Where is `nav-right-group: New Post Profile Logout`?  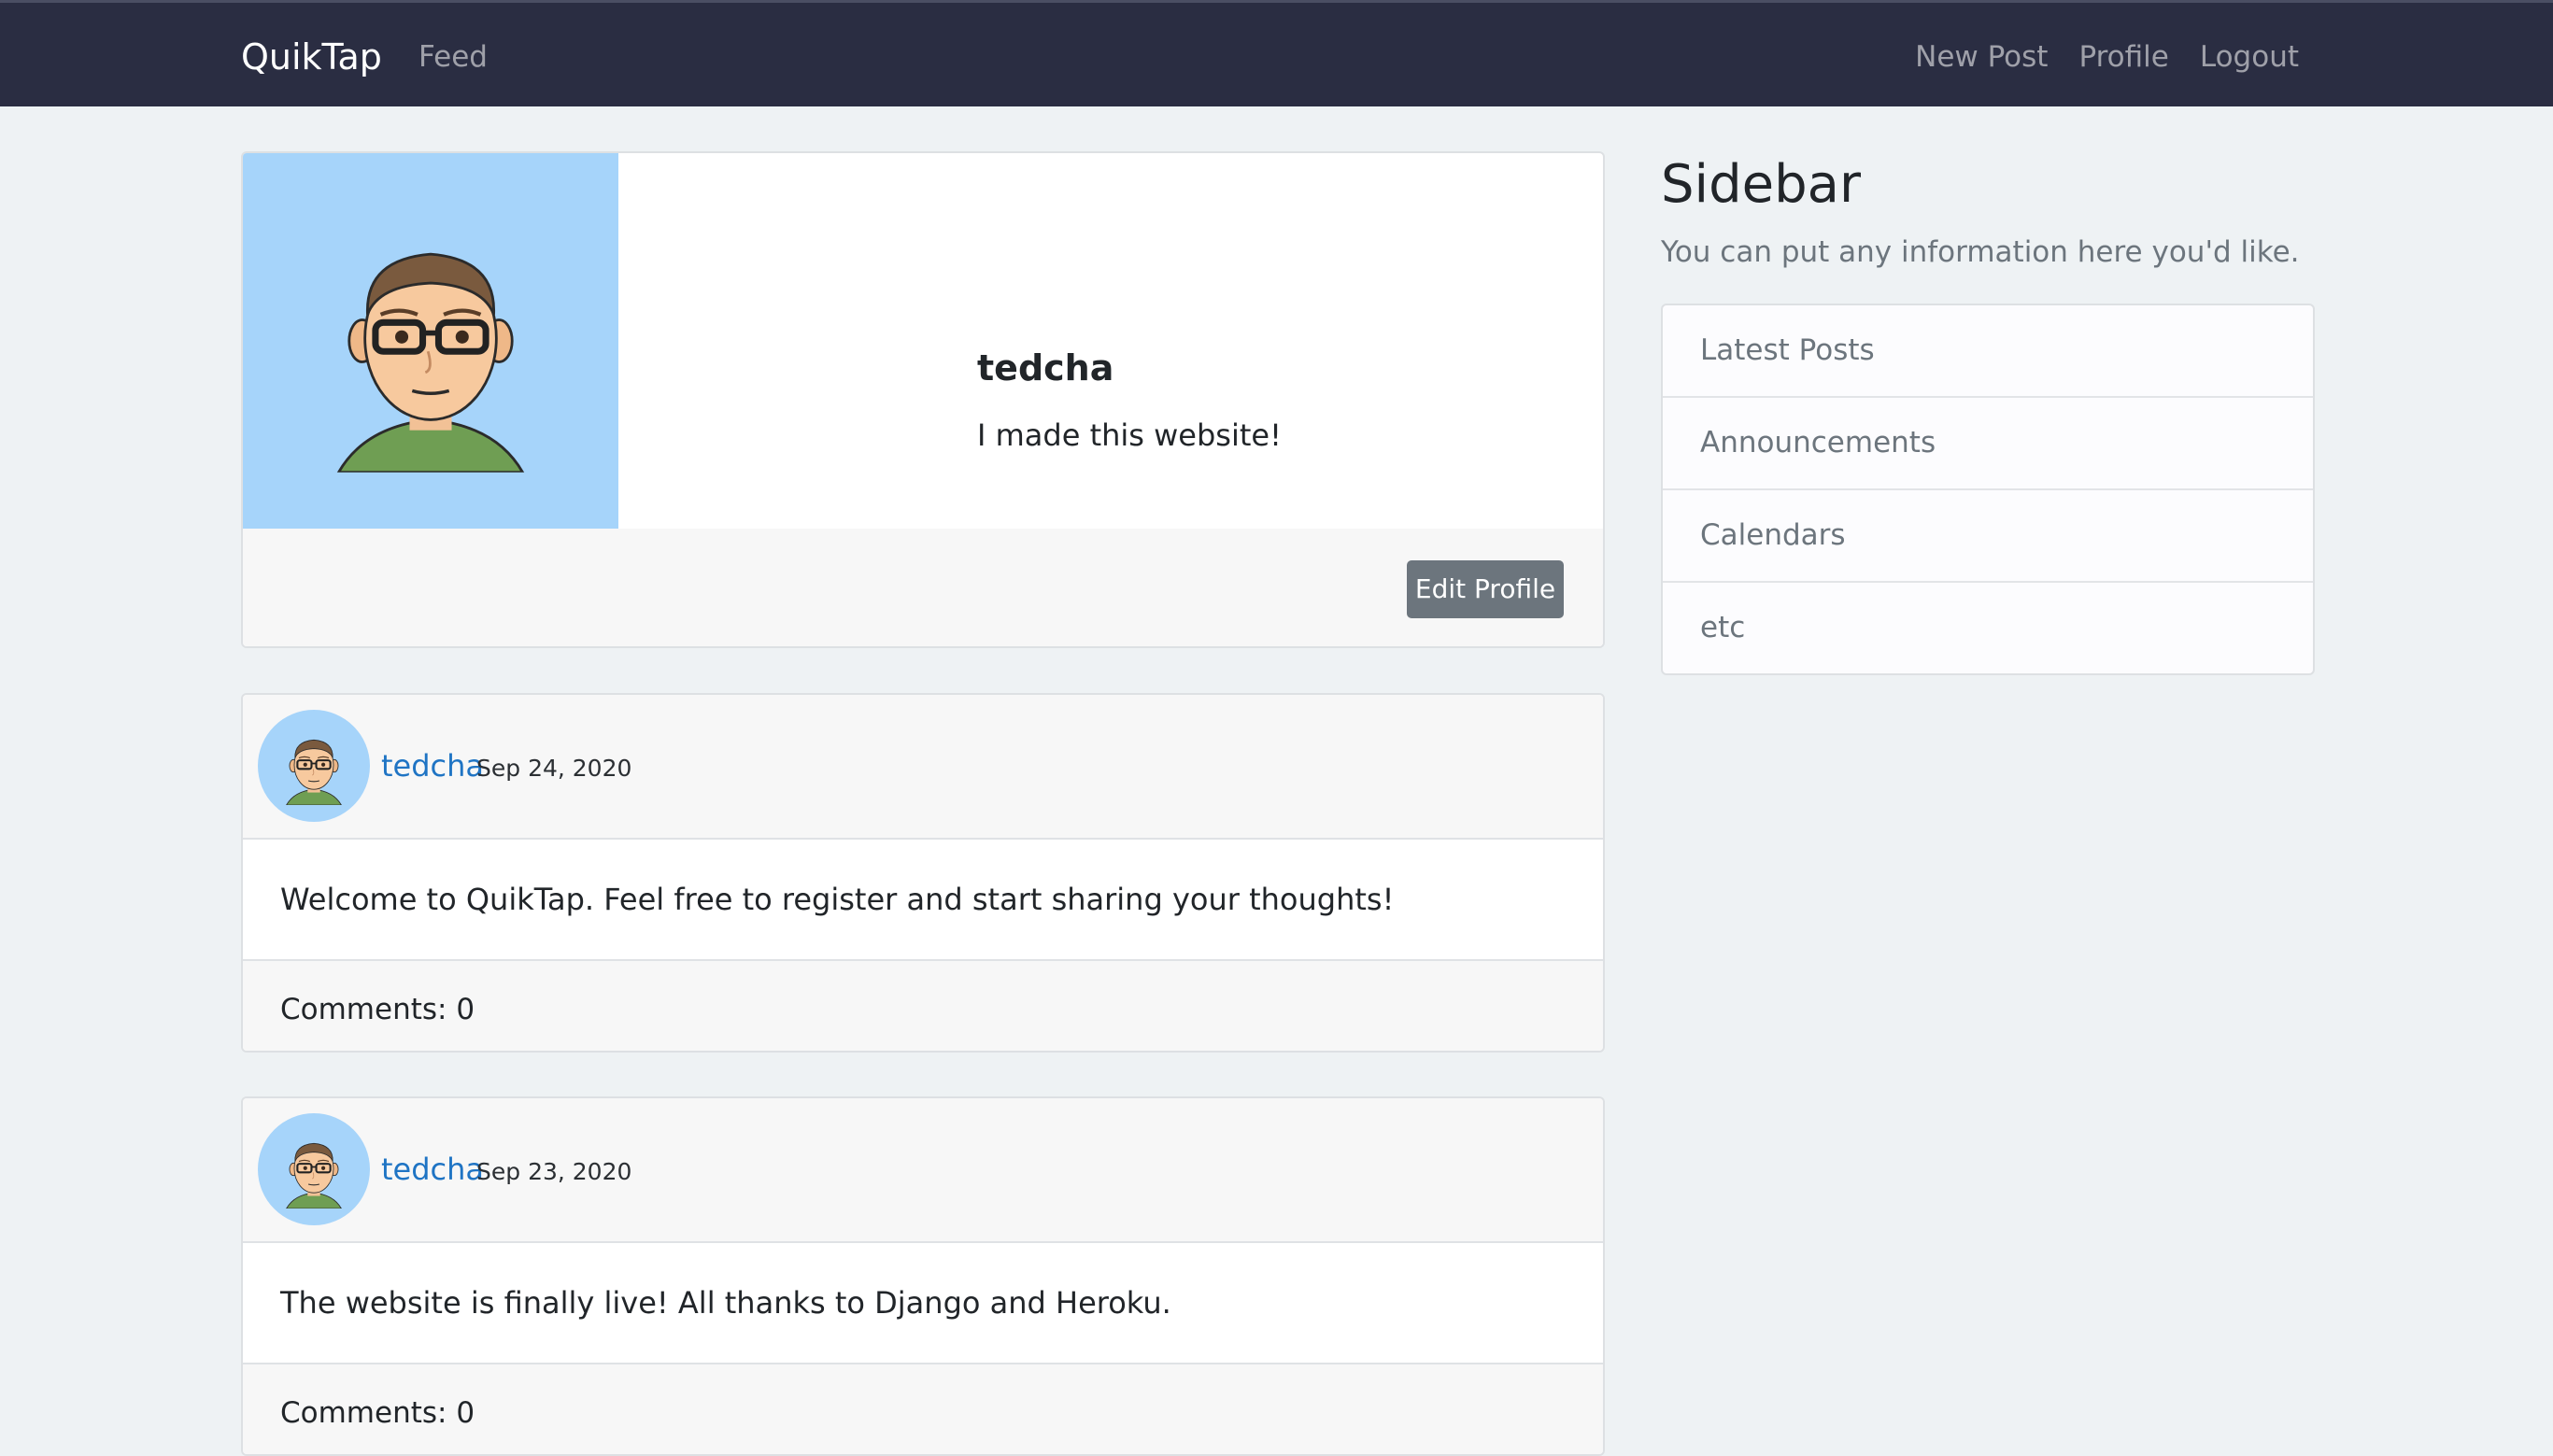
nav-right-group: New Post Profile Logout is located at coordinates (2107, 57).